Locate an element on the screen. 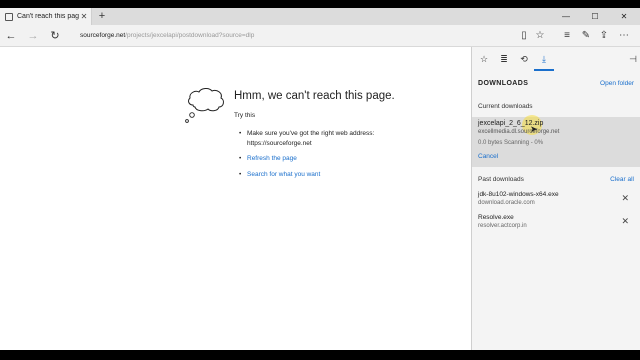  favorites-tab-icon: ☆ is located at coordinates (484, 59).